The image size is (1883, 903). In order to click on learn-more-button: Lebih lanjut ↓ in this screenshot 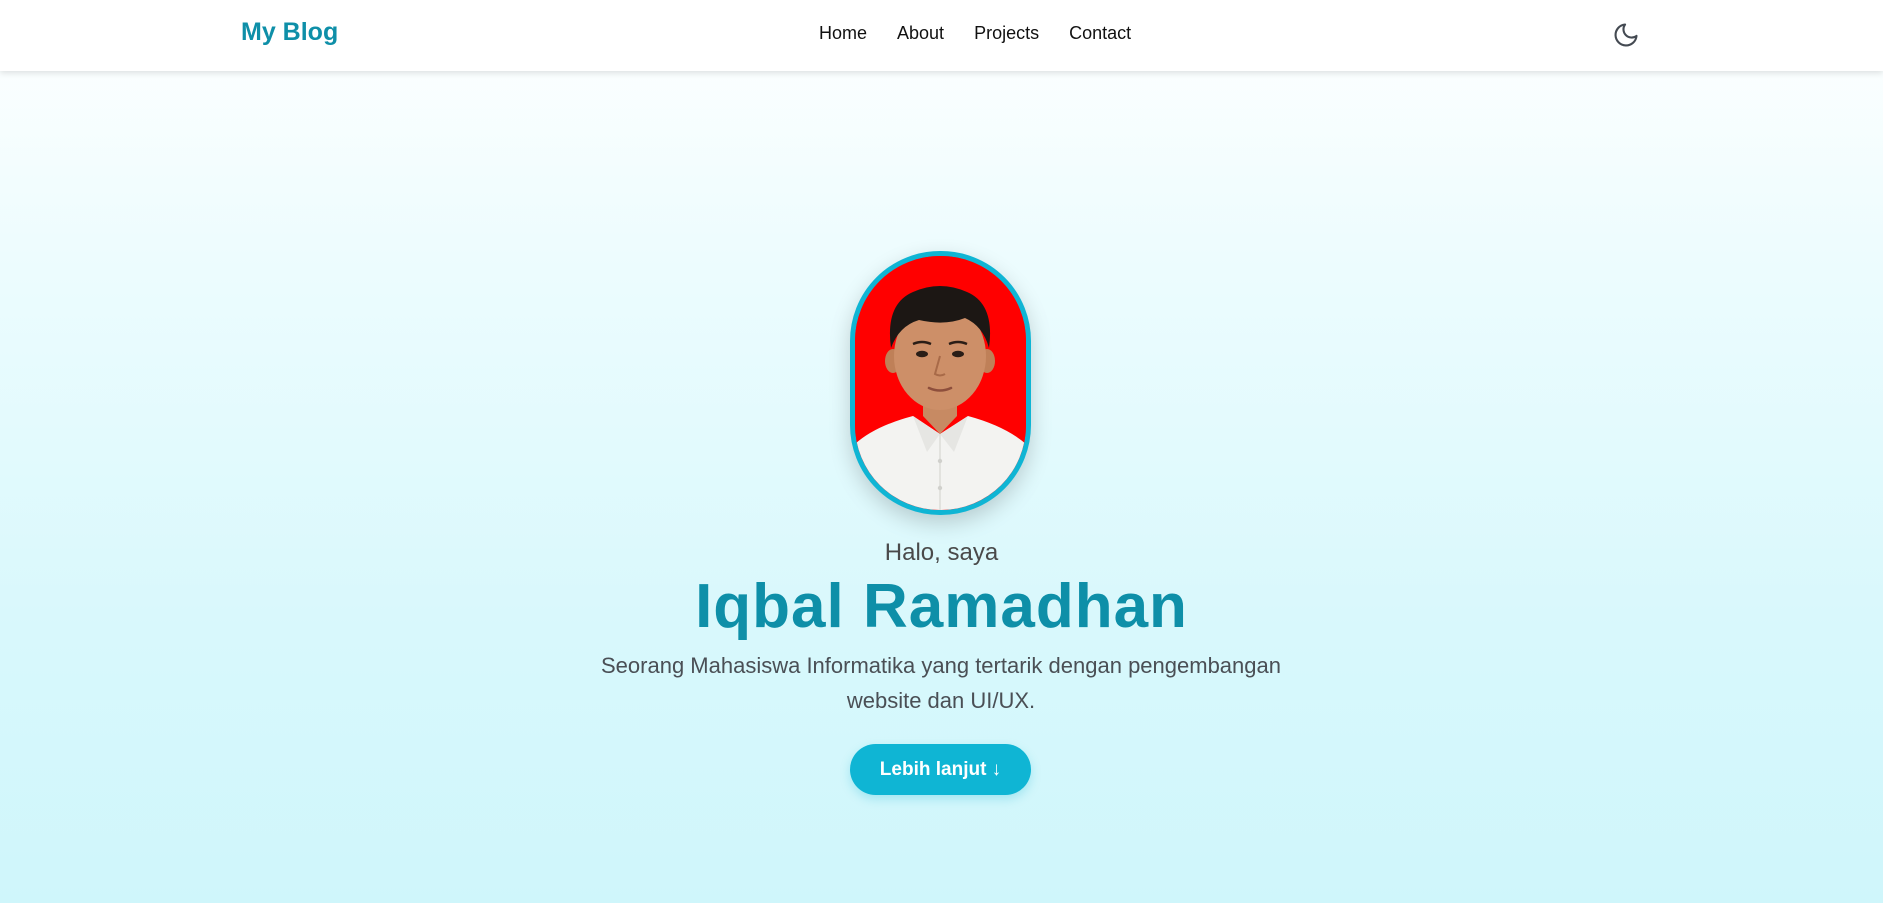, I will do `click(940, 769)`.